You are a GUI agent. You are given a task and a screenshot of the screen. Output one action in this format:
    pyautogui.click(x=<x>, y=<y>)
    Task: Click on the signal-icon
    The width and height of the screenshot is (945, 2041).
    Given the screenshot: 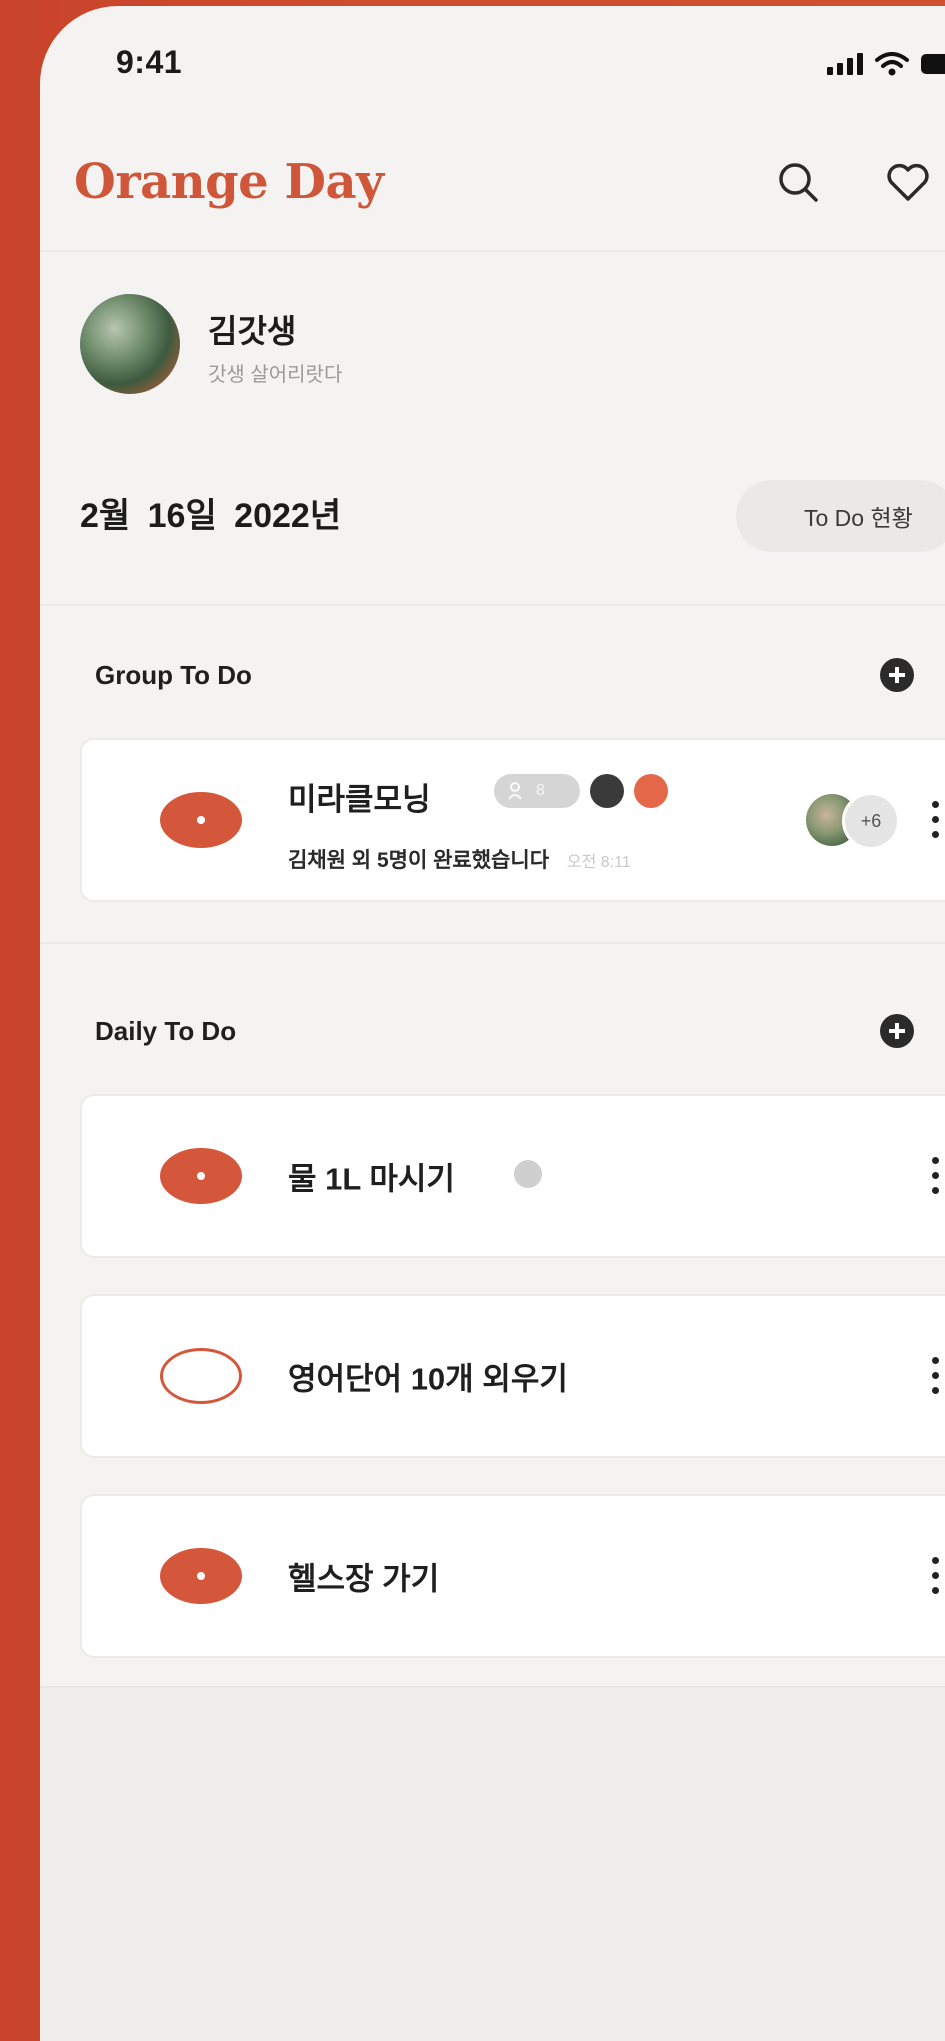 What is the action you would take?
    pyautogui.click(x=845, y=64)
    